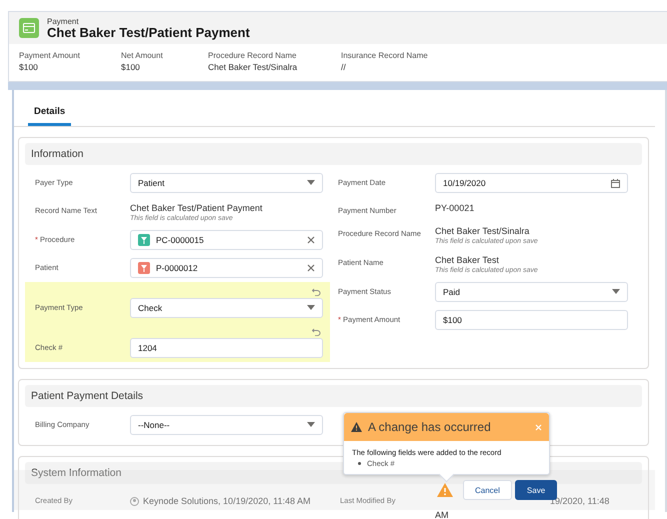 This screenshot has width=667, height=519. What do you see at coordinates (442, 514) in the screenshot?
I see `field-value: AM` at bounding box center [442, 514].